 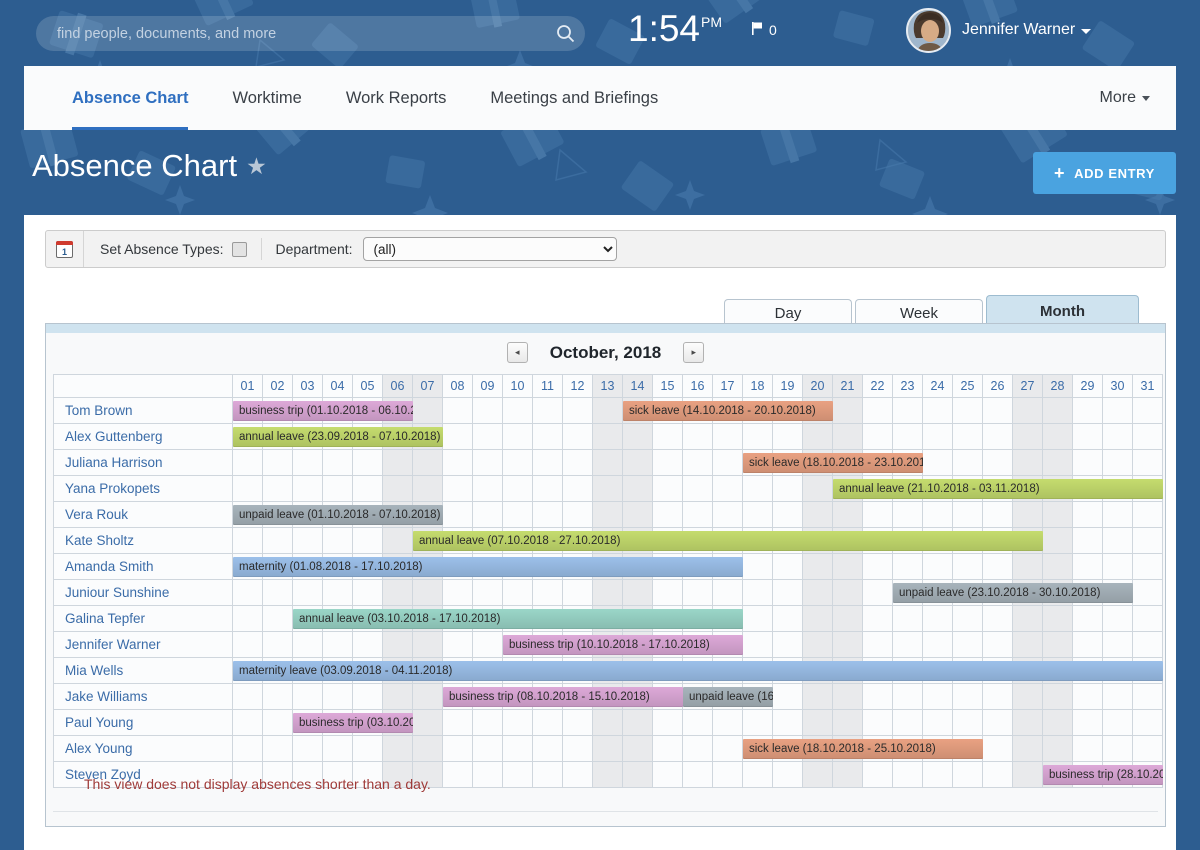 I want to click on tab-absence-chart: Absence Chart, so click(x=130, y=98).